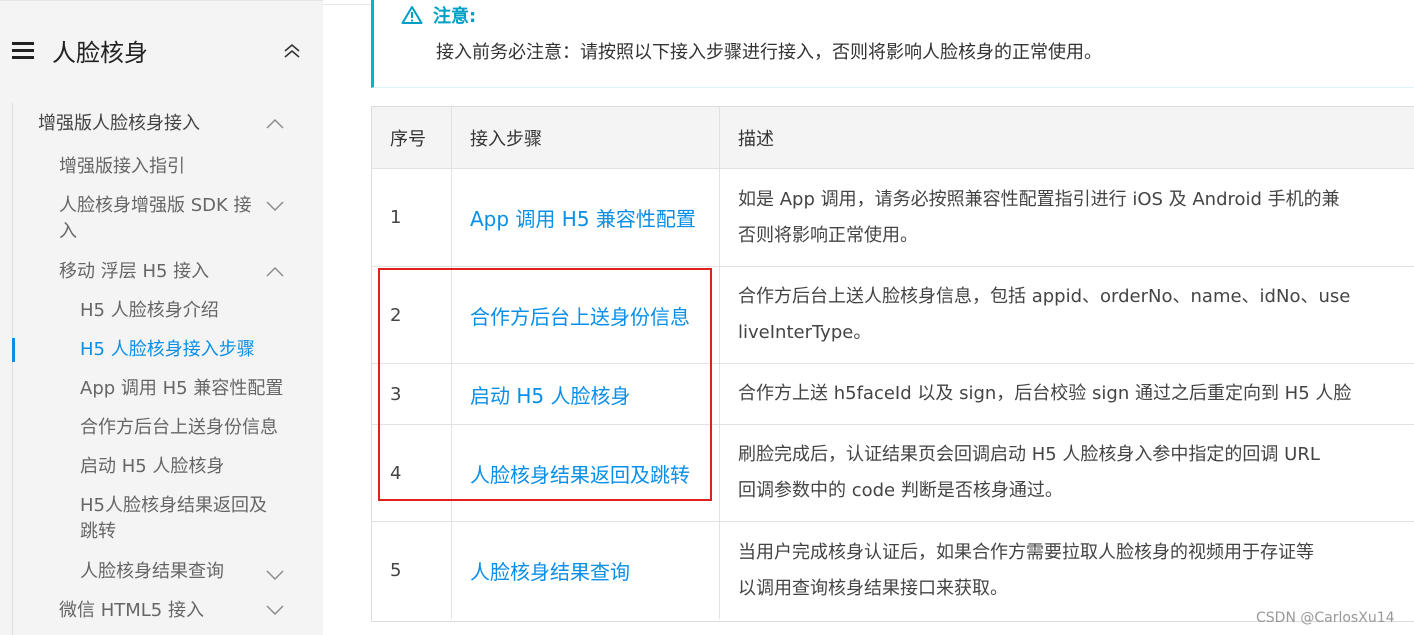 The image size is (1414, 635). I want to click on sidebar-item-label: 移动 浮层 H5 接入, so click(134, 271).